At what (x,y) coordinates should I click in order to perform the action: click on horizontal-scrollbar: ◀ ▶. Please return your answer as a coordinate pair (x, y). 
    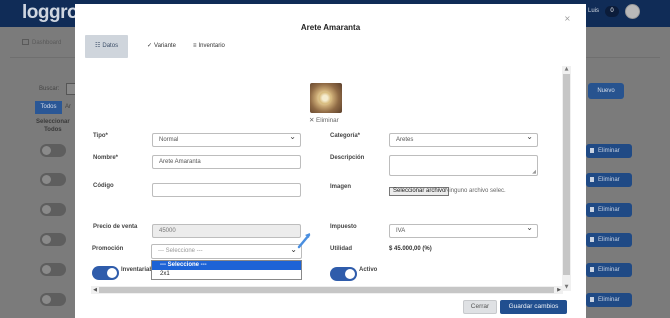
    Looking at the image, I should click on (327, 290).